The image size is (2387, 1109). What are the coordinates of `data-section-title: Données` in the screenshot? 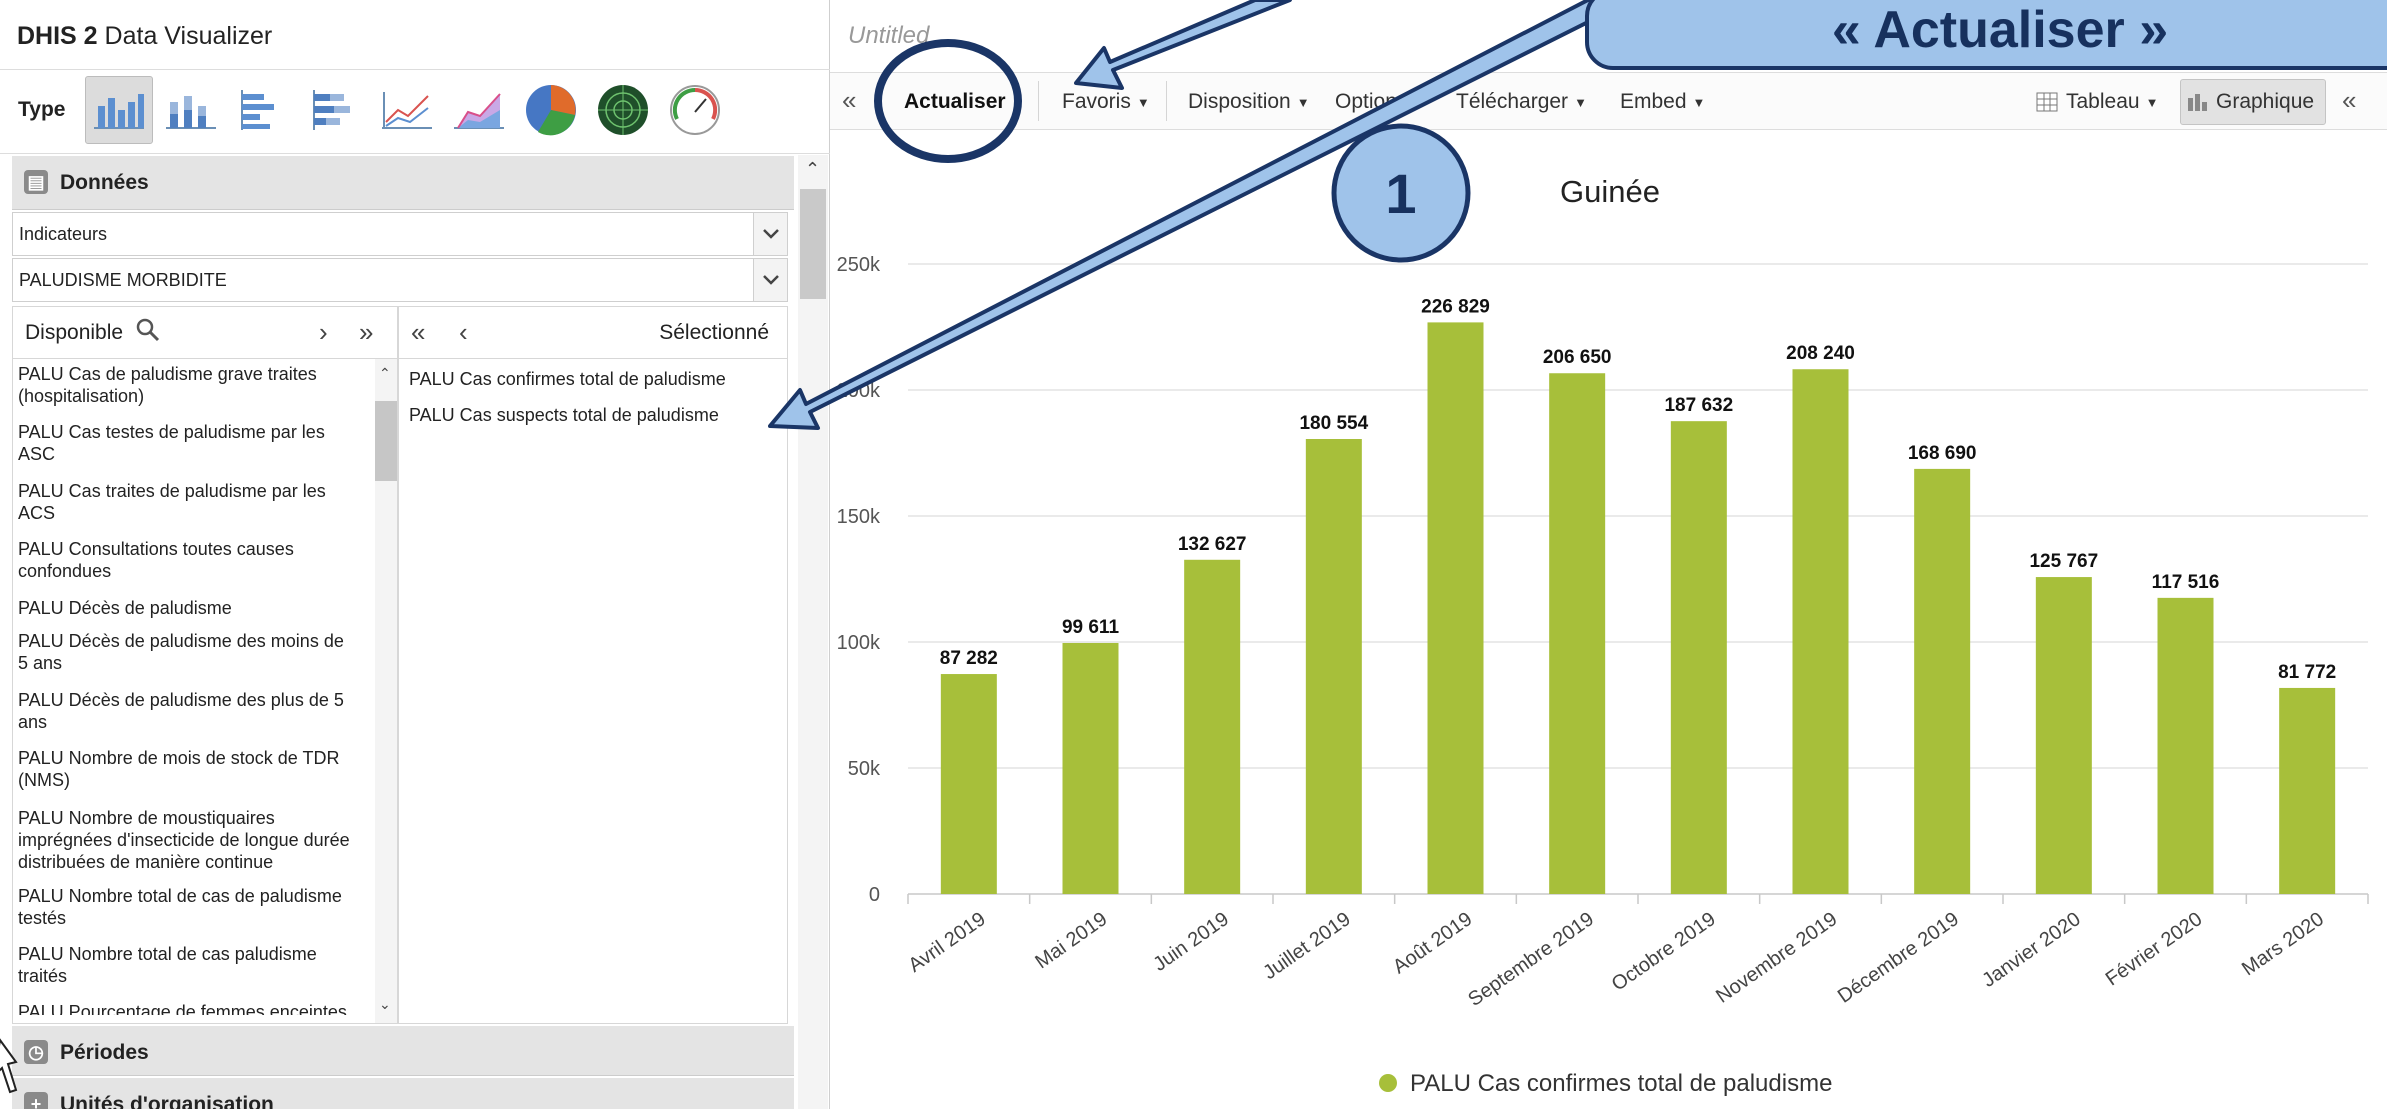 It's located at (104, 182).